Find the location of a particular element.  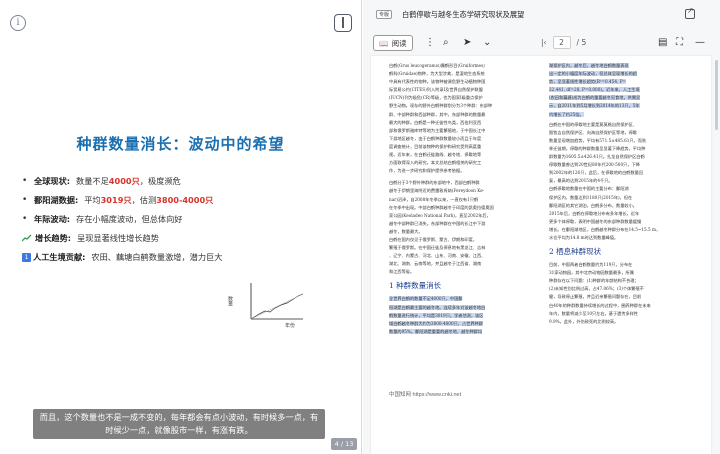

text-line: 白40年的种群数量持续增长的过程中，圈养种群在未来 is located at coordinates (600, 305).